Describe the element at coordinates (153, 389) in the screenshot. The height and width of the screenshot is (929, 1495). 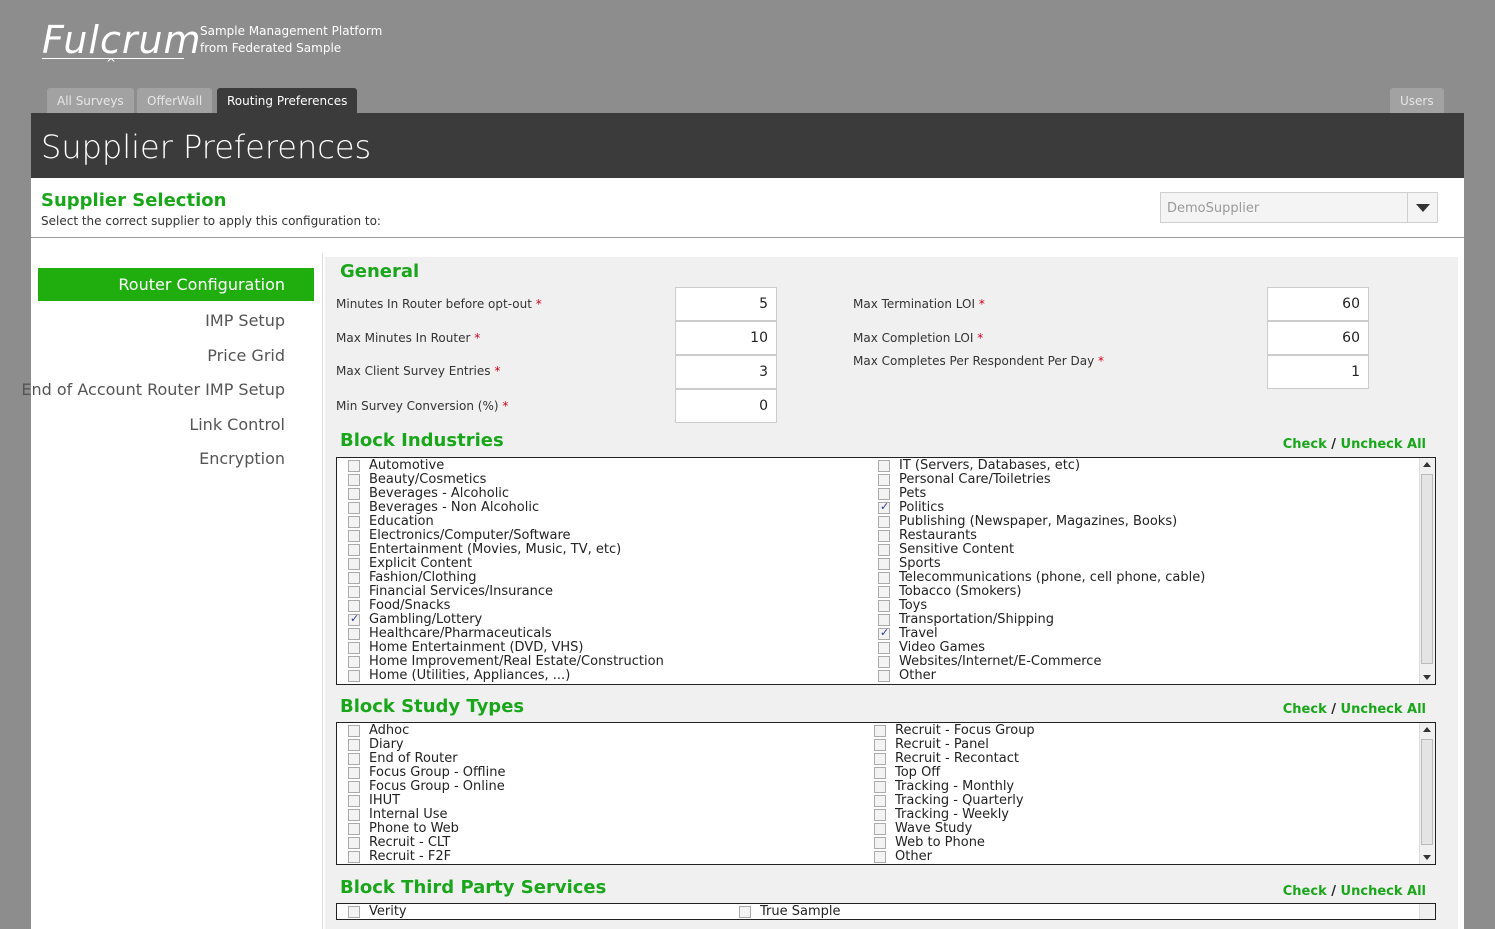
I see `sidebar-item-end-of-account-router: End of Account Router IMP Setup` at that location.